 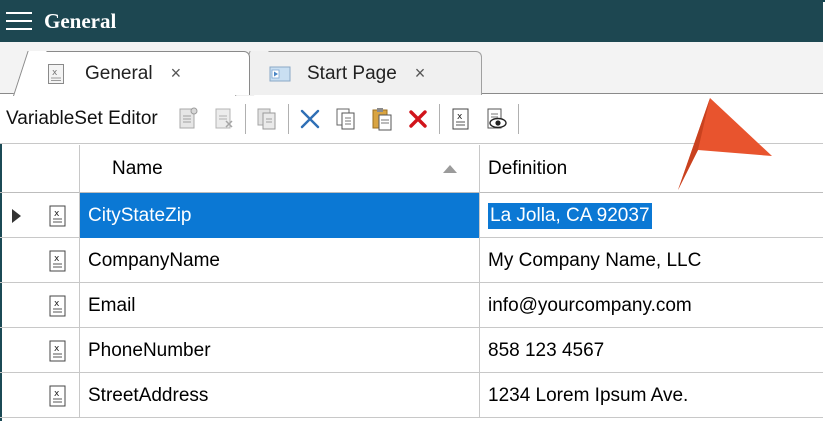 What do you see at coordinates (224, 119) in the screenshot?
I see `new-variable-disabled-icon` at bounding box center [224, 119].